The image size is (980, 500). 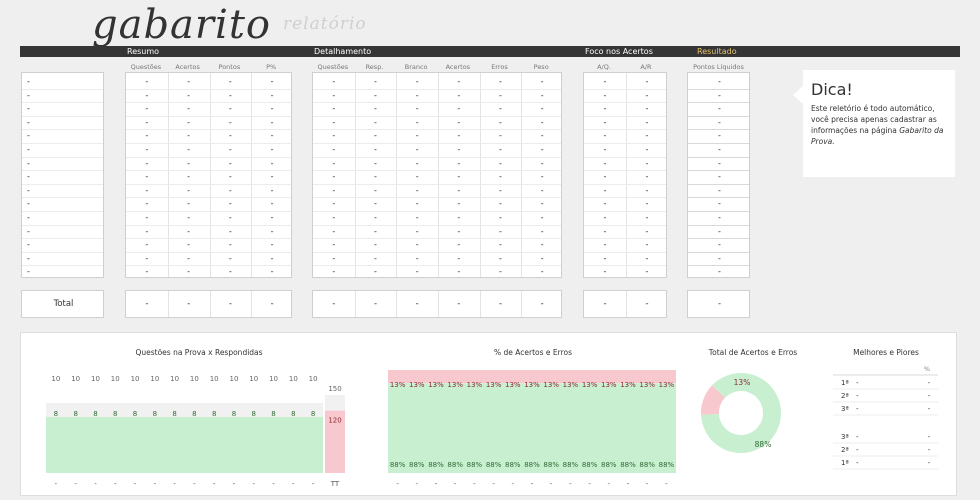 I want to click on total-resultado: -, so click(x=718, y=304).